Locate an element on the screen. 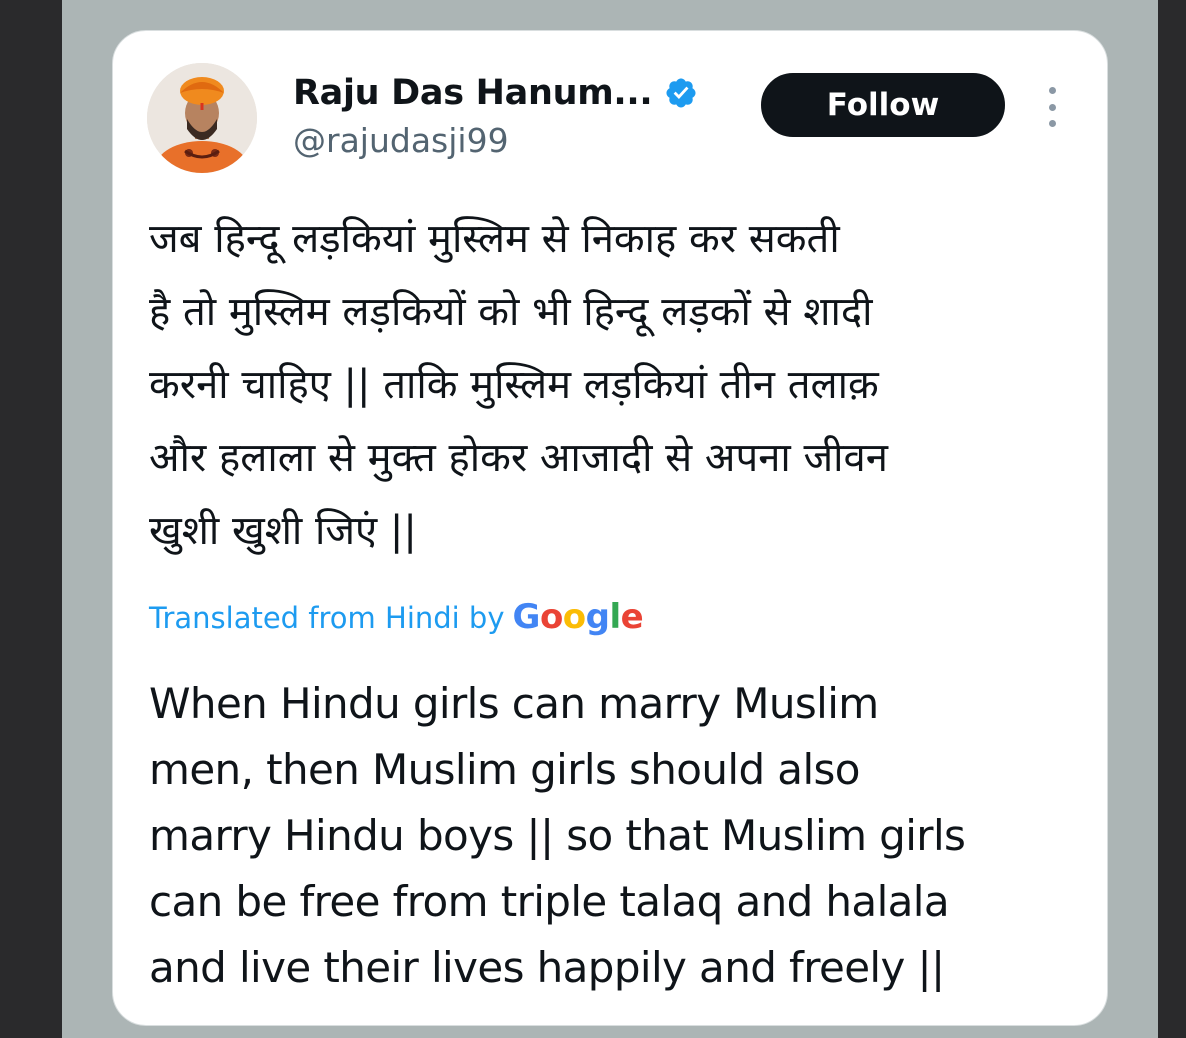  avatar is located at coordinates (202, 118).